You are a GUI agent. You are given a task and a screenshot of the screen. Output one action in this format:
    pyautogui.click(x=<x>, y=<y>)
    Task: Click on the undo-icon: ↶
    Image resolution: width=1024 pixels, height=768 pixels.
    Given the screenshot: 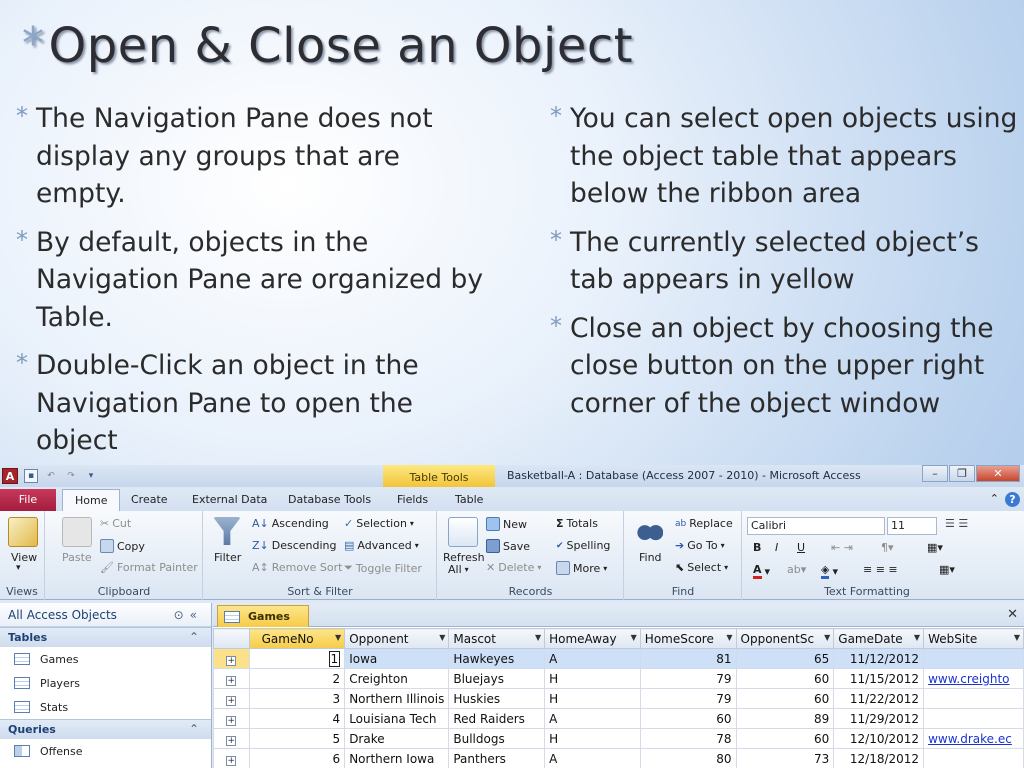 What is the action you would take?
    pyautogui.click(x=51, y=476)
    